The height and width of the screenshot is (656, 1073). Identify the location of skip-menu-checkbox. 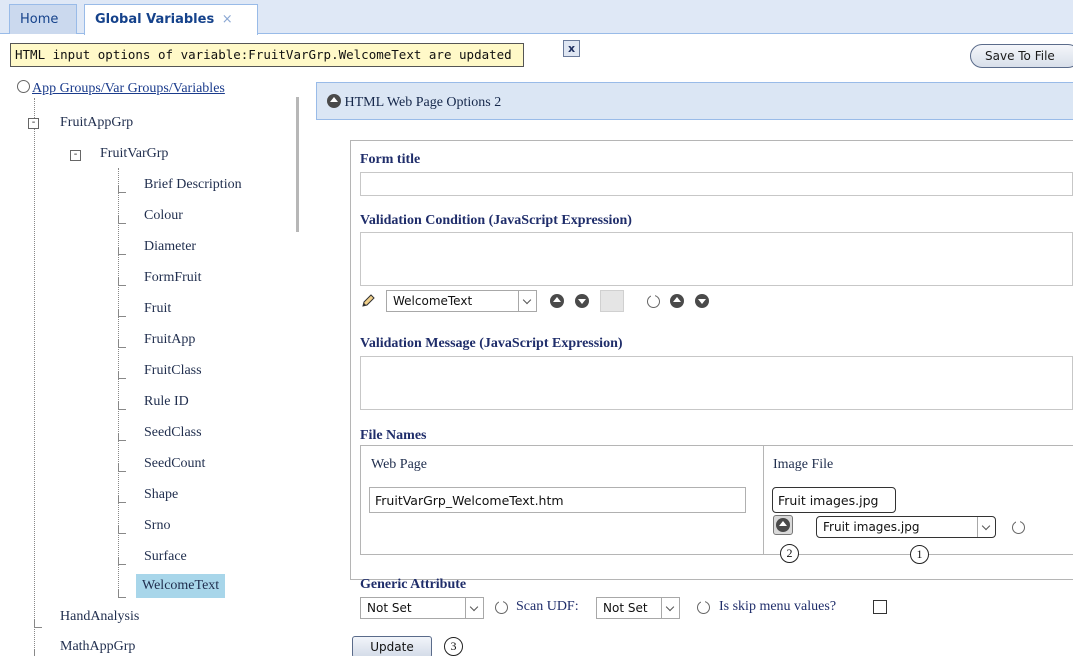
(880, 607).